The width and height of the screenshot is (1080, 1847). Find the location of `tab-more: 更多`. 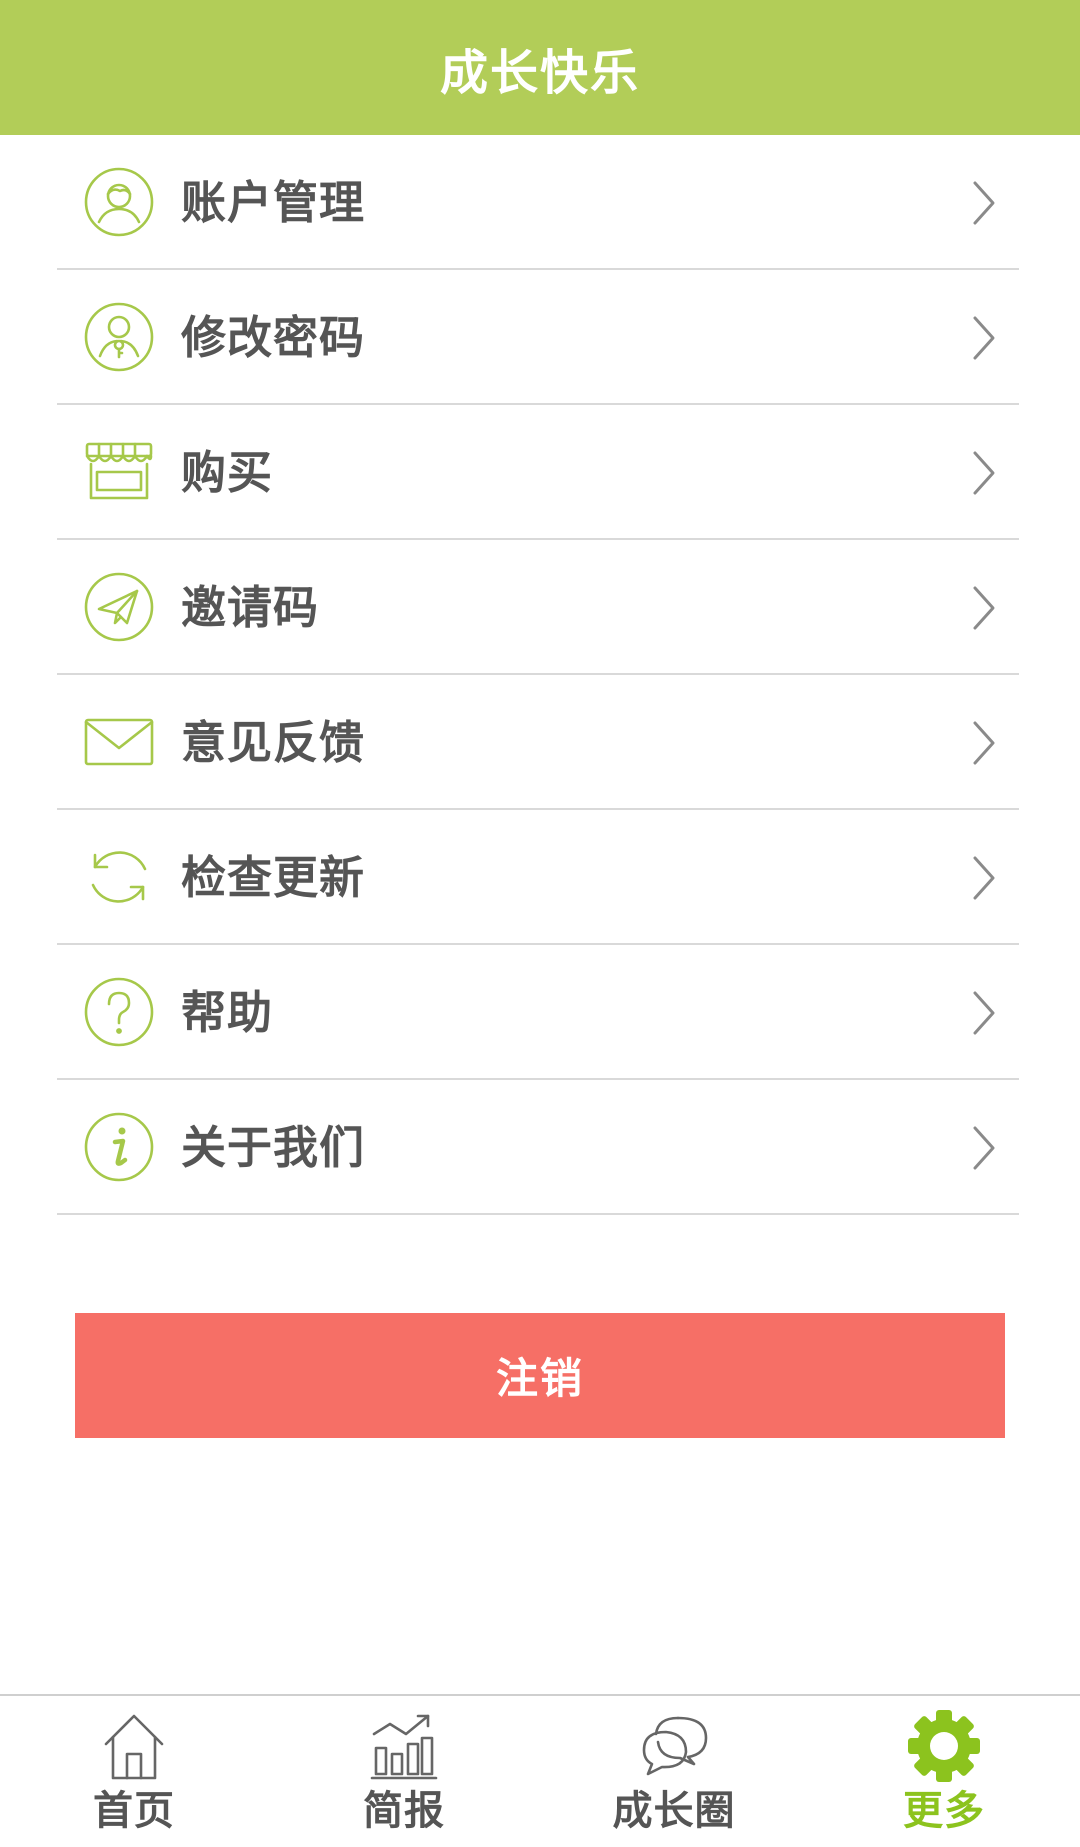

tab-more: 更多 is located at coordinates (944, 1778).